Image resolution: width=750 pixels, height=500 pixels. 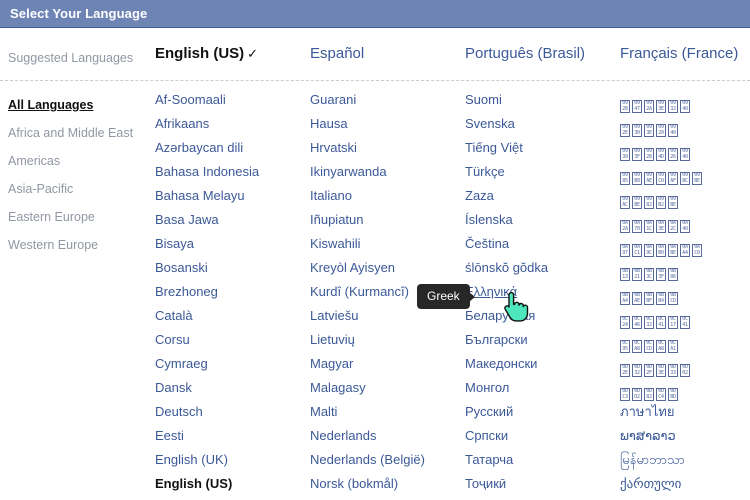 I want to click on language-option: Беларуская, so click(x=542, y=320).